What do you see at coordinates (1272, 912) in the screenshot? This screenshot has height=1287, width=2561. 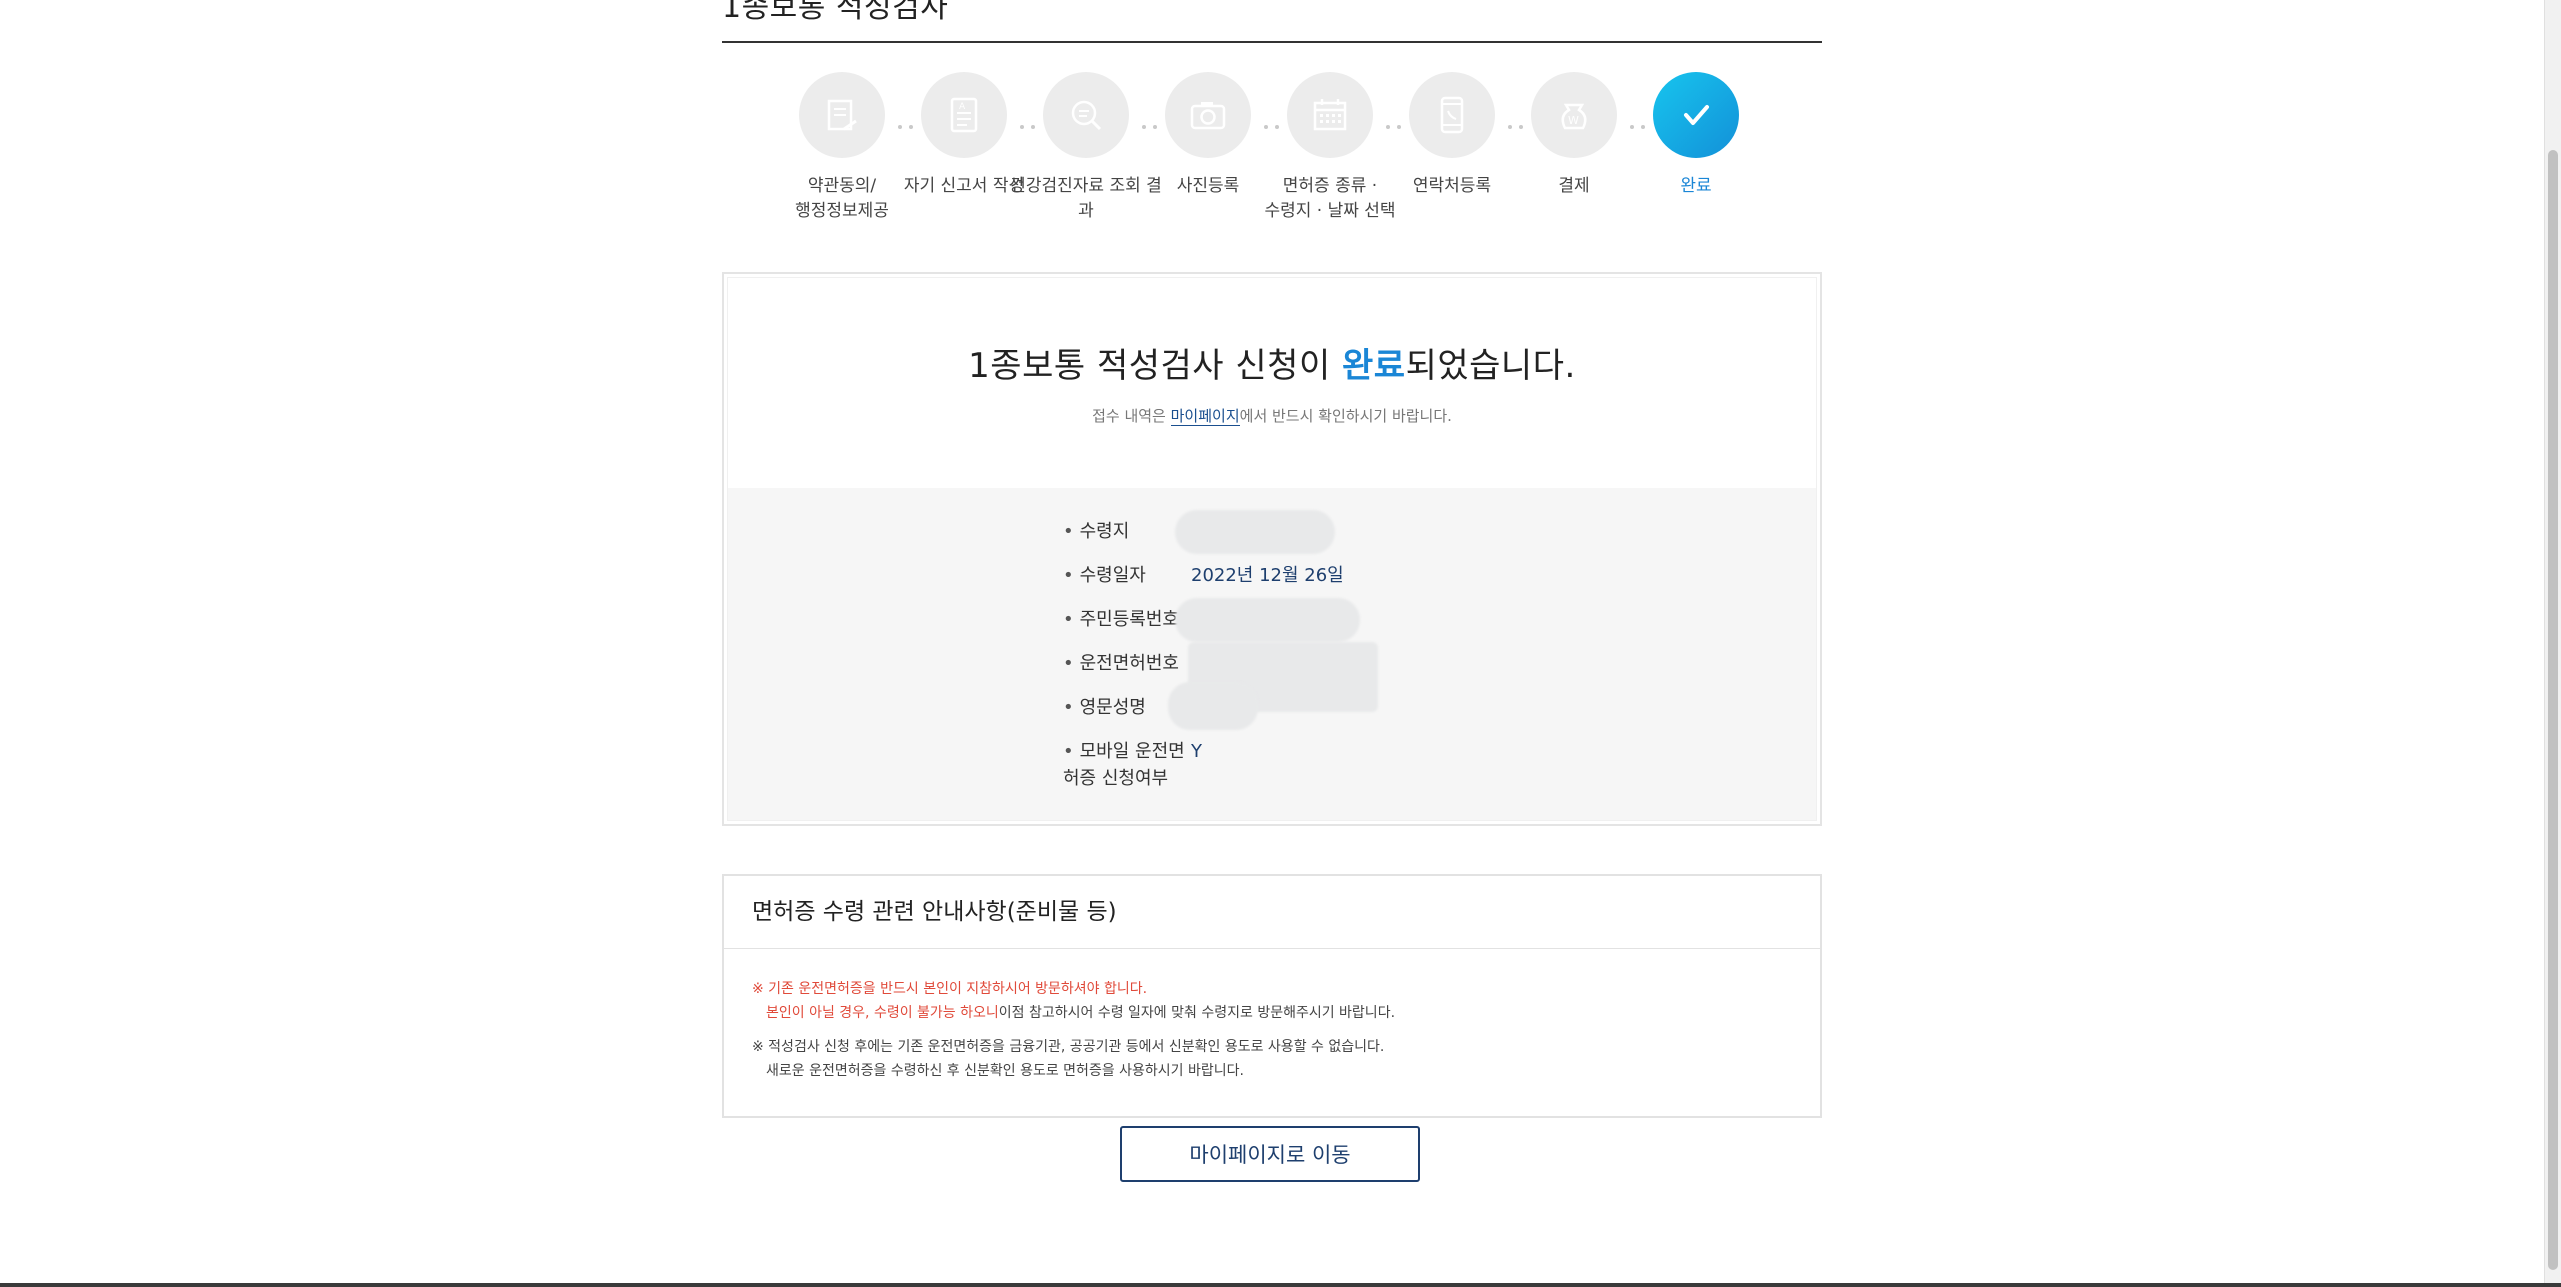 I see `notice-title: 면허증 수령 관련 안내사항(준비물 등)` at bounding box center [1272, 912].